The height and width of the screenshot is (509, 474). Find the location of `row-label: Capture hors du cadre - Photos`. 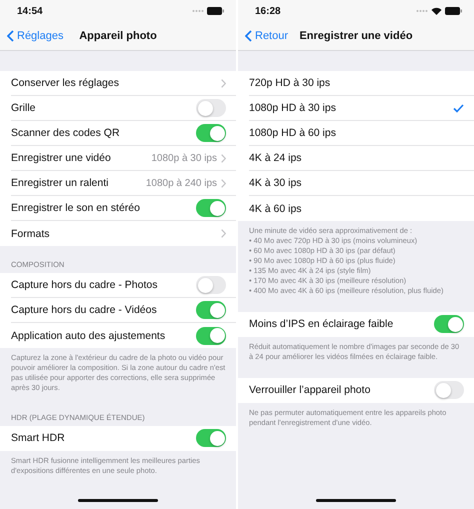

row-label: Capture hors du cadre - Photos is located at coordinates (84, 285).